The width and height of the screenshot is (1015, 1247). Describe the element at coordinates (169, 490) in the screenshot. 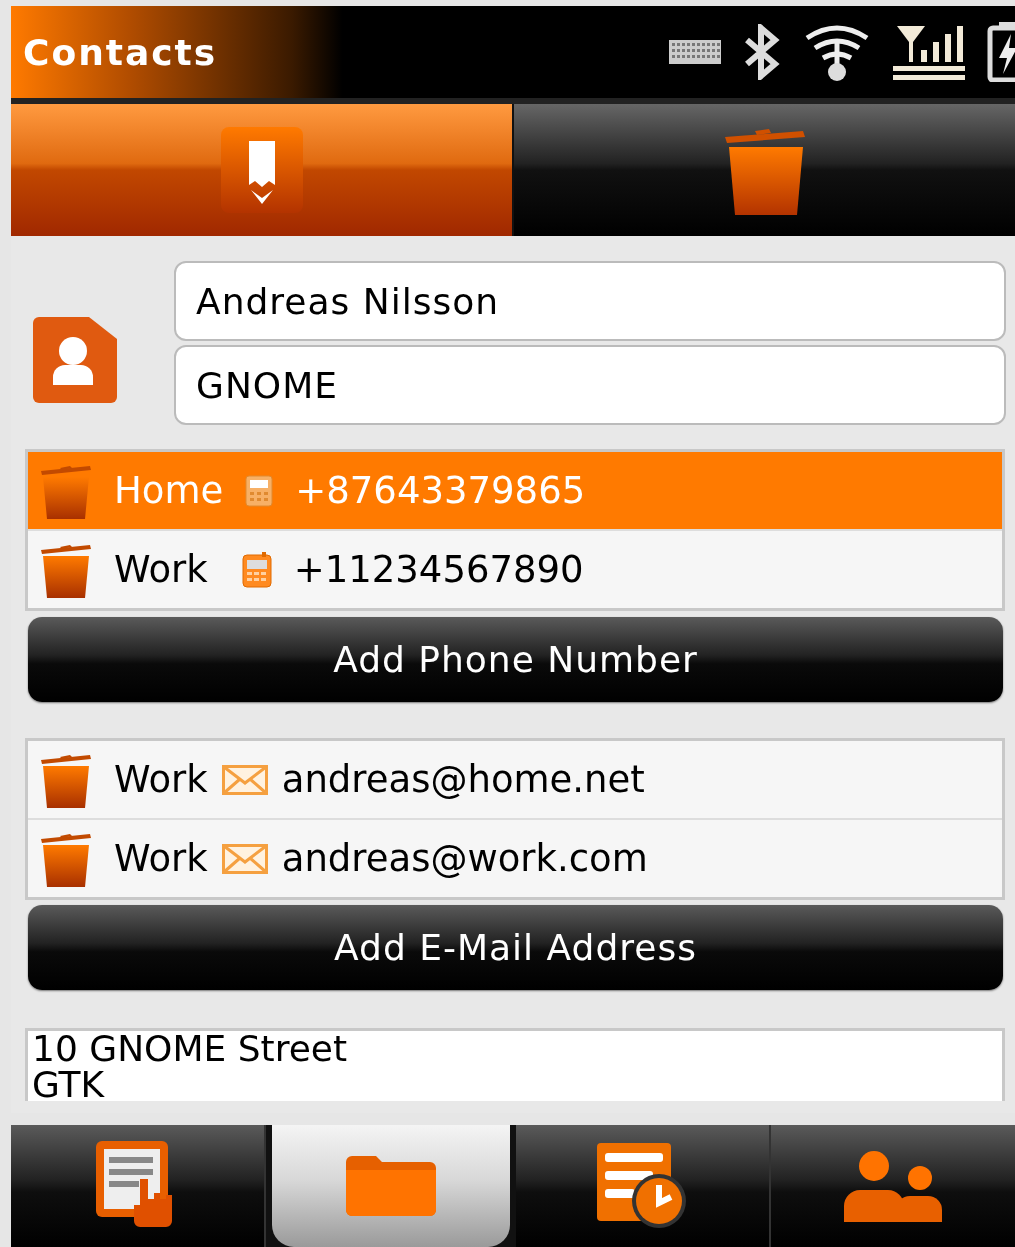

I see `type-label: Home` at that location.